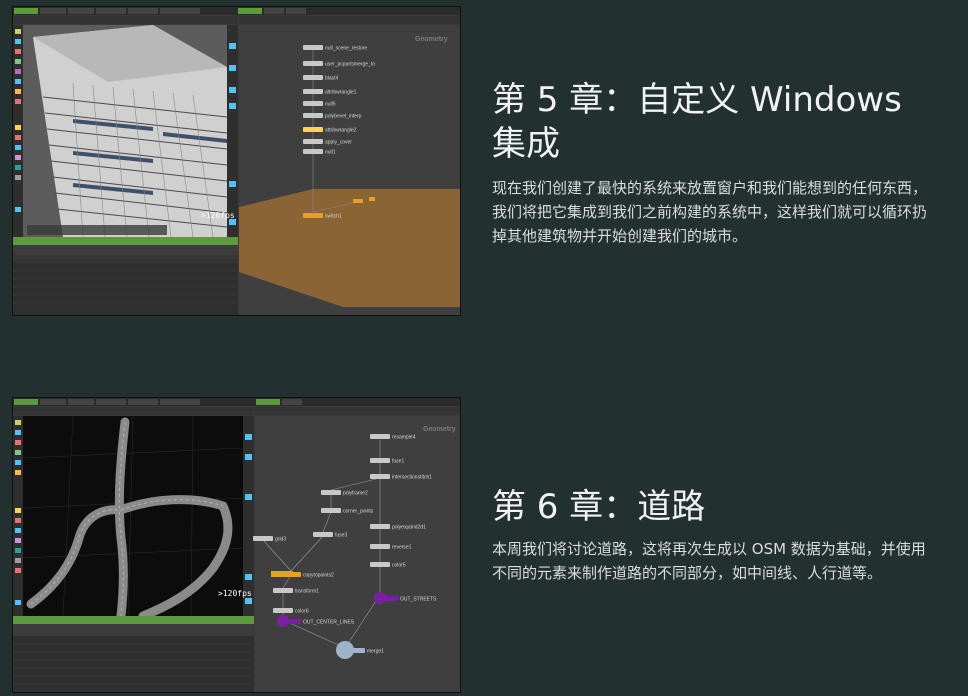 This screenshot has width=968, height=696. Describe the element at coordinates (355, 494) in the screenshot. I see `network-node-label: polyframe2` at that location.